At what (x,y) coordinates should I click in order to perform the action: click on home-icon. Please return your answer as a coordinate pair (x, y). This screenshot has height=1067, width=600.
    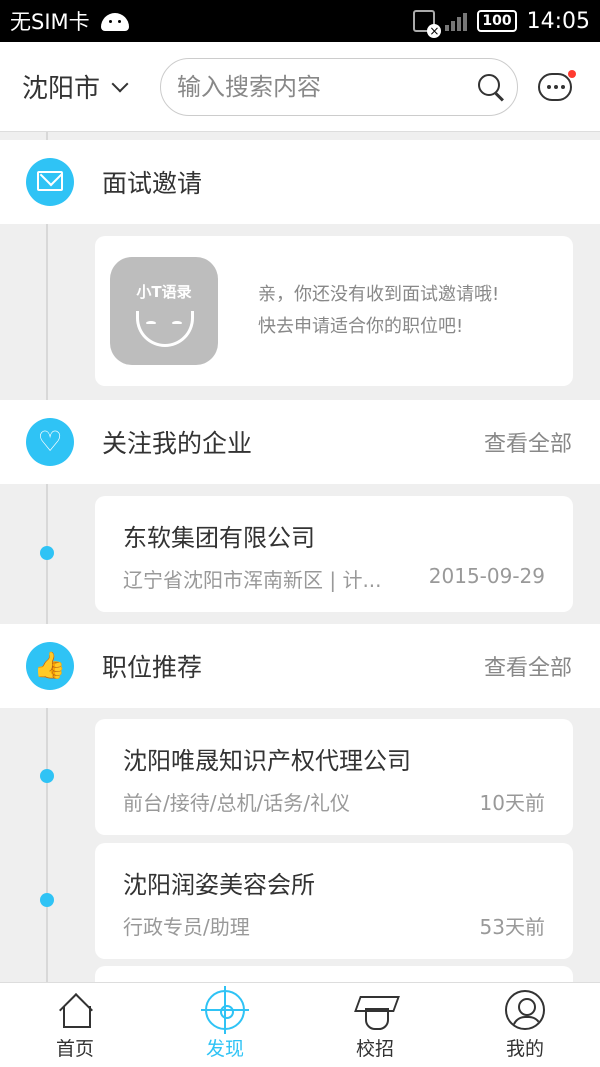
    Looking at the image, I should click on (75, 1010).